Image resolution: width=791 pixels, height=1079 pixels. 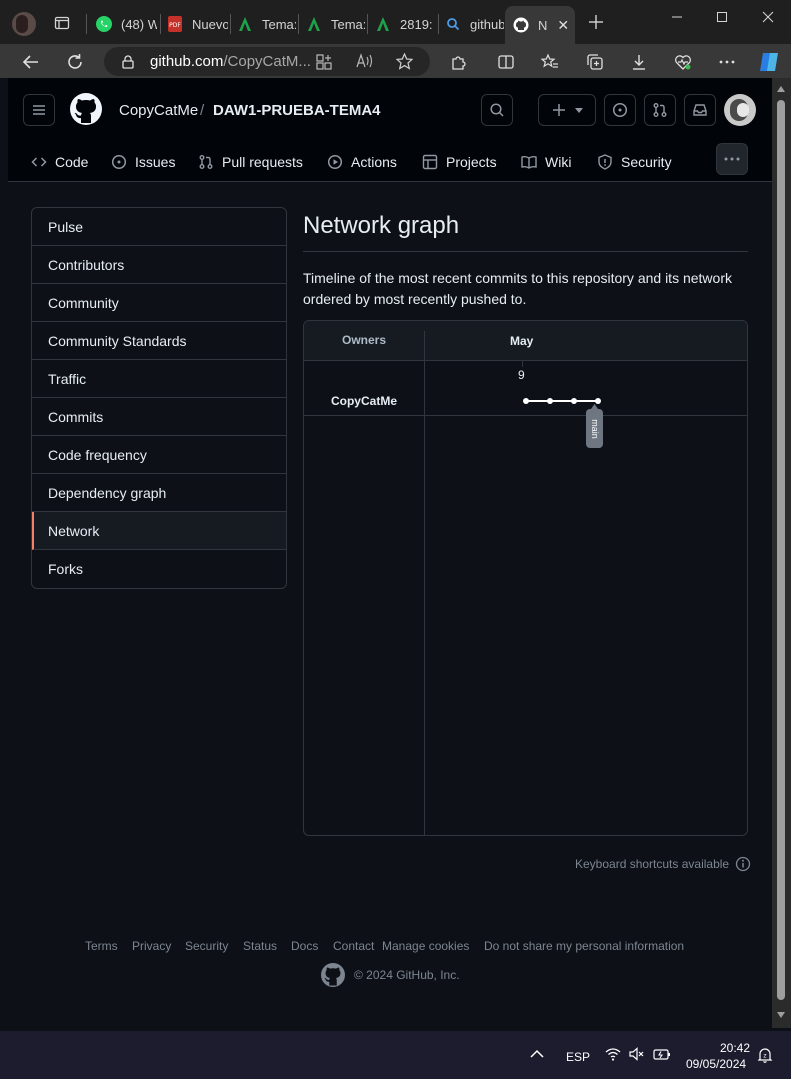 I want to click on wifi-icon, so click(x=613, y=1054).